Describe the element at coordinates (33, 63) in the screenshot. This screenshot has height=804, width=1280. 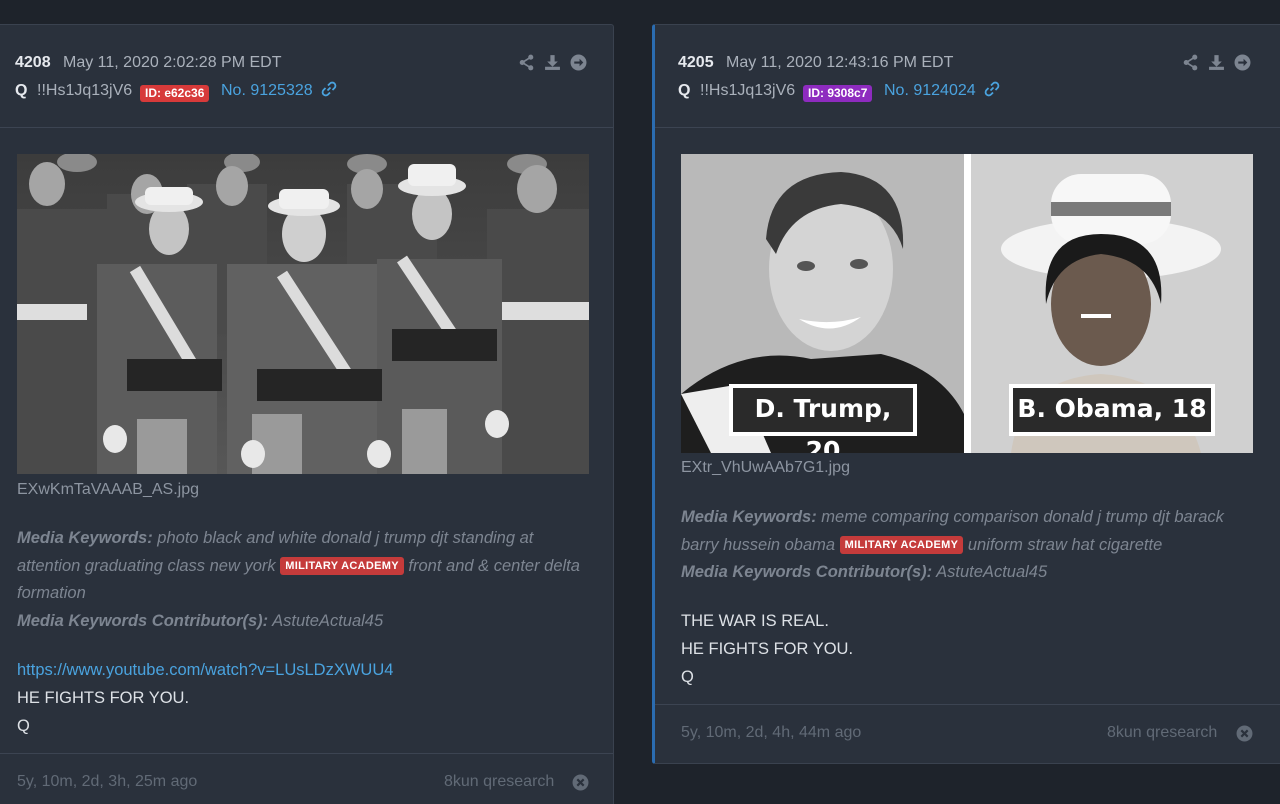
I see `post-number: 4208` at that location.